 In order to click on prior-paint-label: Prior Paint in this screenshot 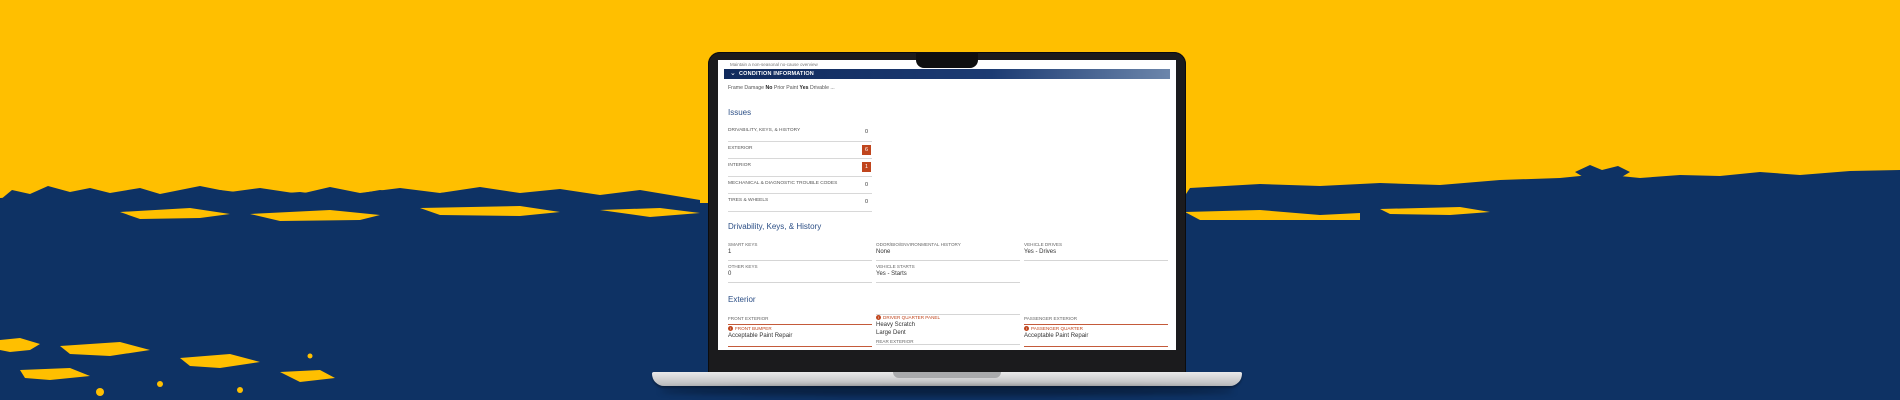, I will do `click(786, 88)`.